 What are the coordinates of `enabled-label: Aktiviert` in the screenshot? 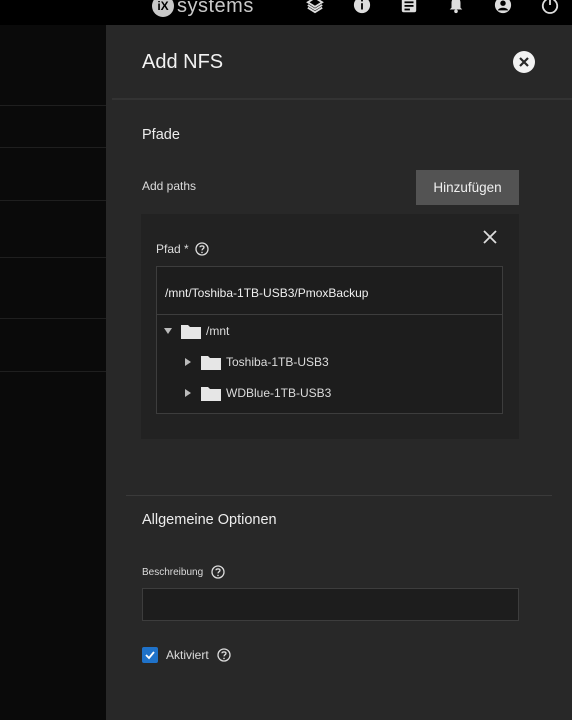 It's located at (187, 655).